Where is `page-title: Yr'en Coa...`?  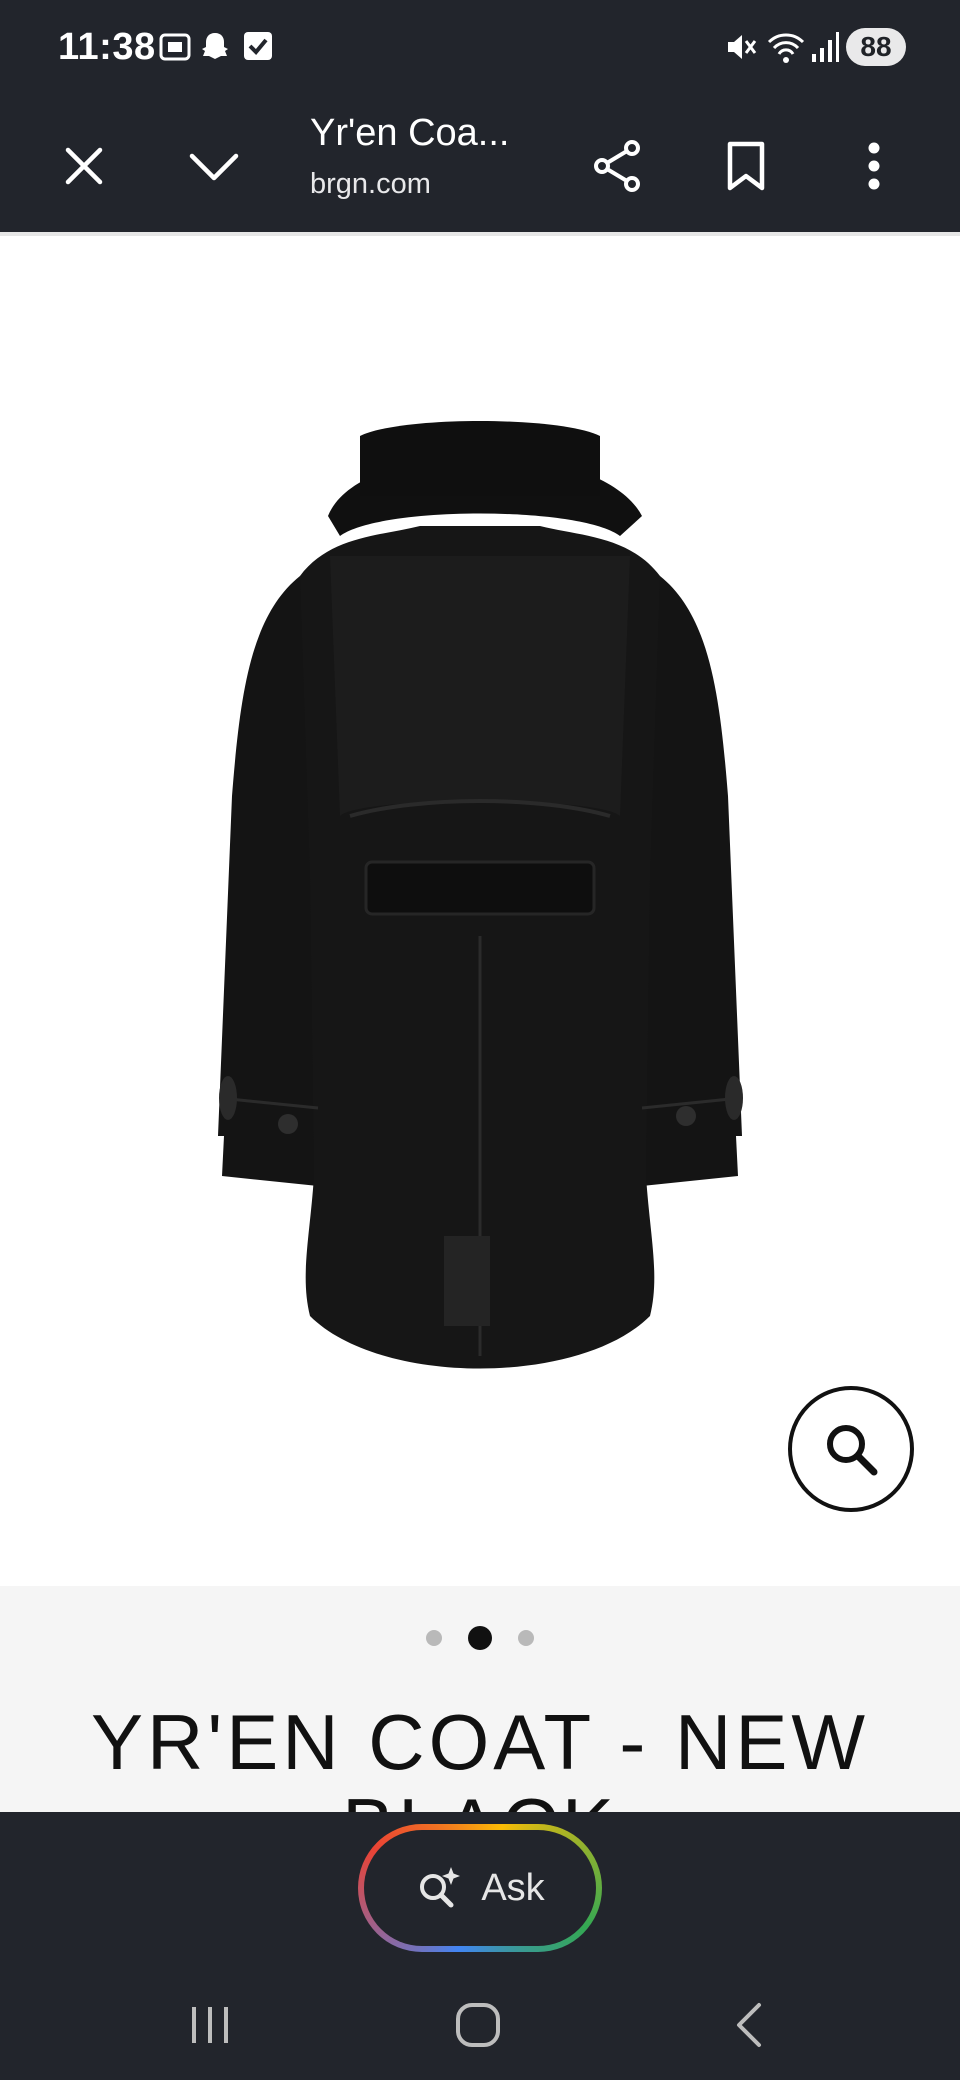
page-title: Yr'en Coa... is located at coordinates (410, 133).